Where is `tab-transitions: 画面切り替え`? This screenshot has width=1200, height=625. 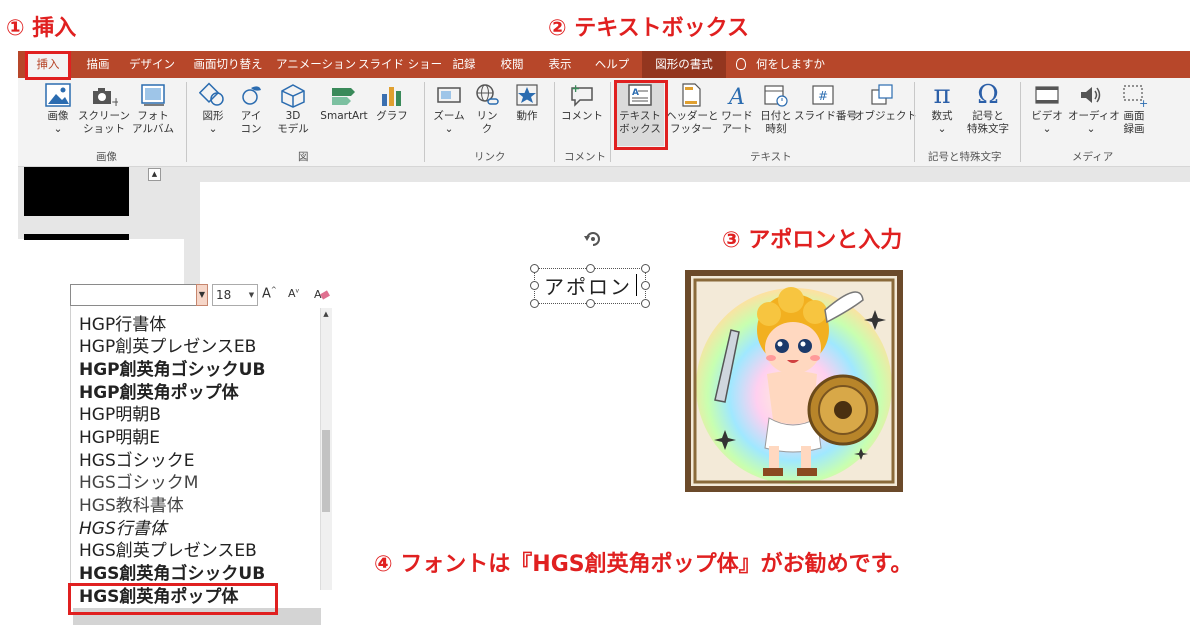 tab-transitions: 画面切り替え is located at coordinates (228, 64).